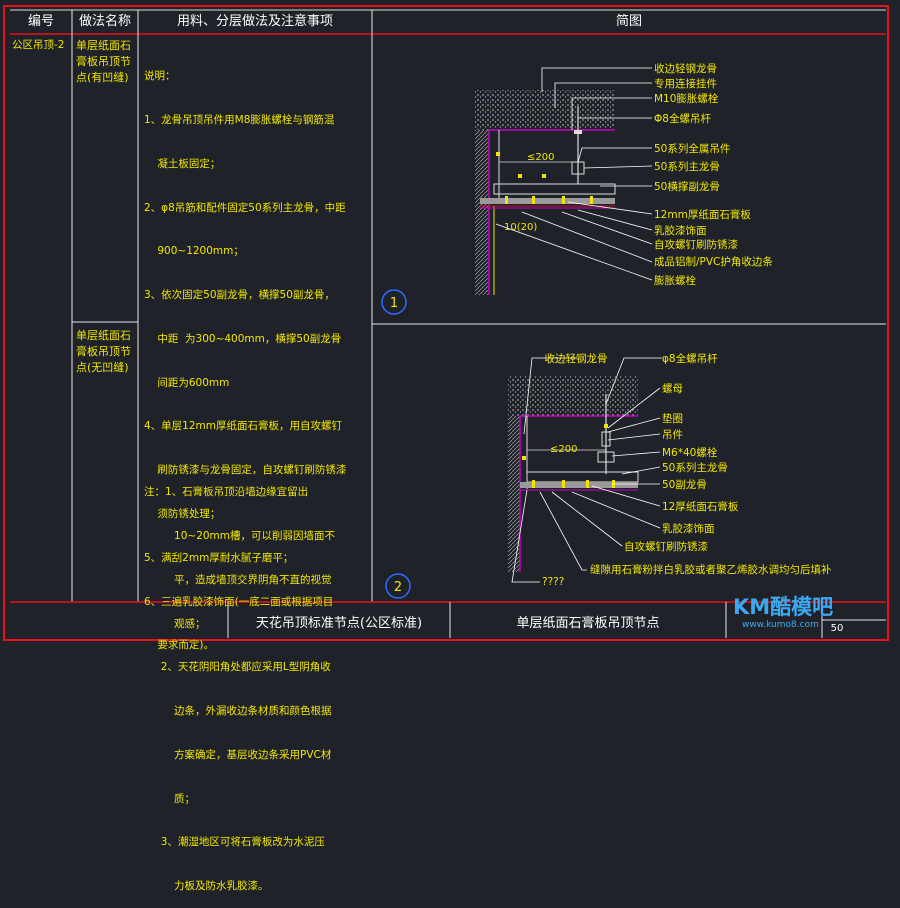 This screenshot has height=908, width=900. What do you see at coordinates (711, 569) in the screenshot?
I see `label-joint-fill: 缝隙用石膏粉拌白乳胶或者聚乙烯胶水调均匀后填补` at bounding box center [711, 569].